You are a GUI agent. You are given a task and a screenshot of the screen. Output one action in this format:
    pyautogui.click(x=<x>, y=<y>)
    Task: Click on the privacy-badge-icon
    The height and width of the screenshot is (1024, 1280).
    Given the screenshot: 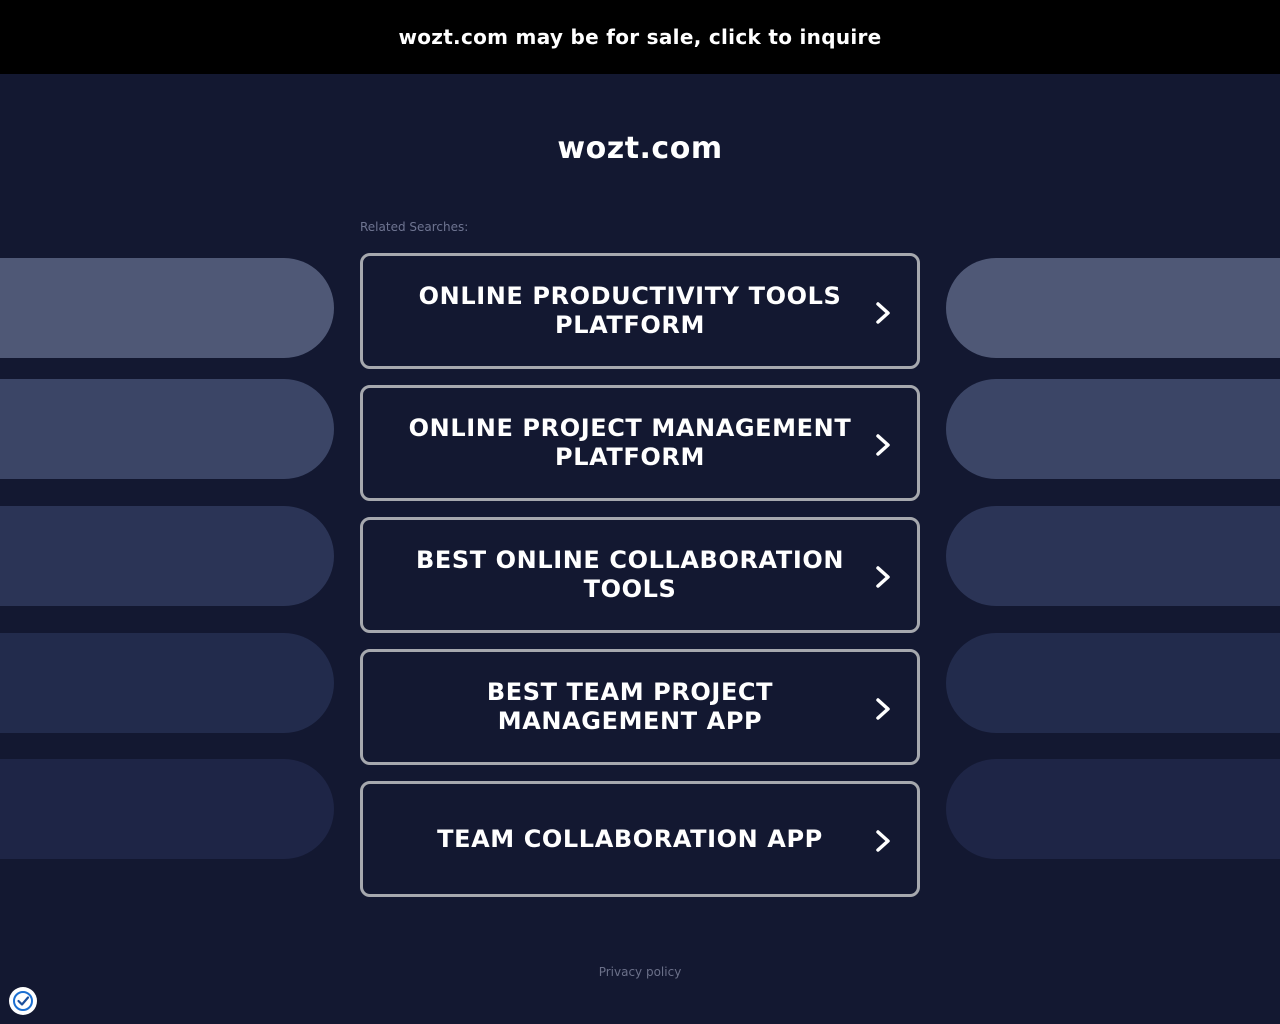 What is the action you would take?
    pyautogui.click(x=23, y=1001)
    